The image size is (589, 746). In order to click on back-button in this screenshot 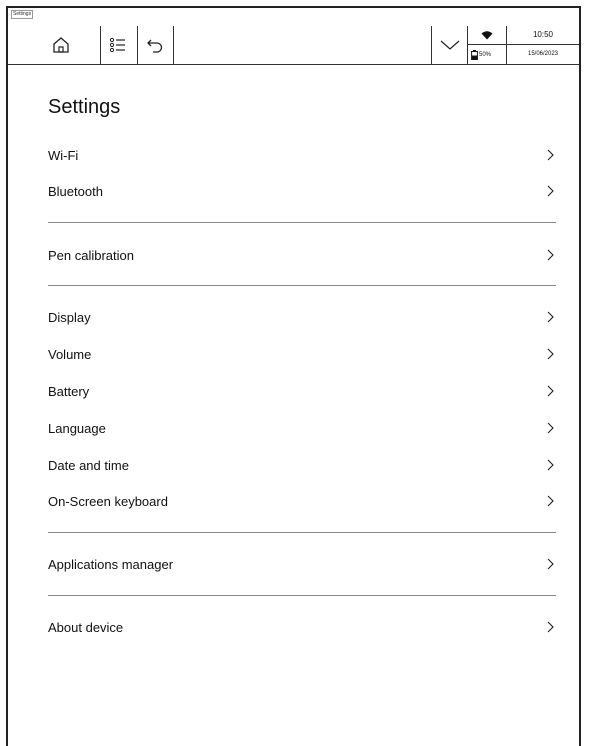, I will do `click(155, 45)`.